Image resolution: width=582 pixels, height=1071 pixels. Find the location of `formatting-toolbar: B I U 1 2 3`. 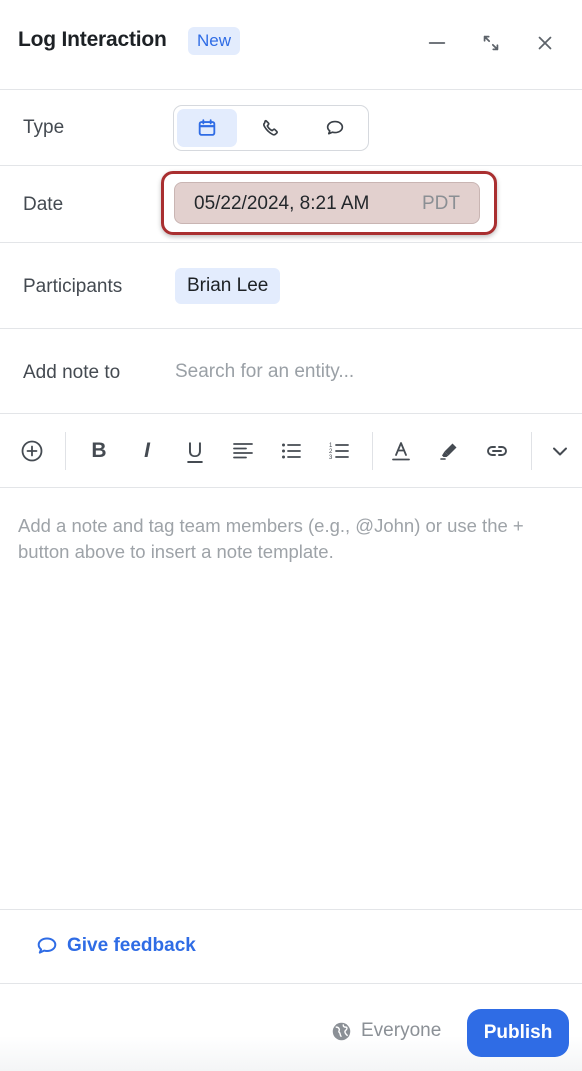

formatting-toolbar: B I U 1 2 3 is located at coordinates (291, 450).